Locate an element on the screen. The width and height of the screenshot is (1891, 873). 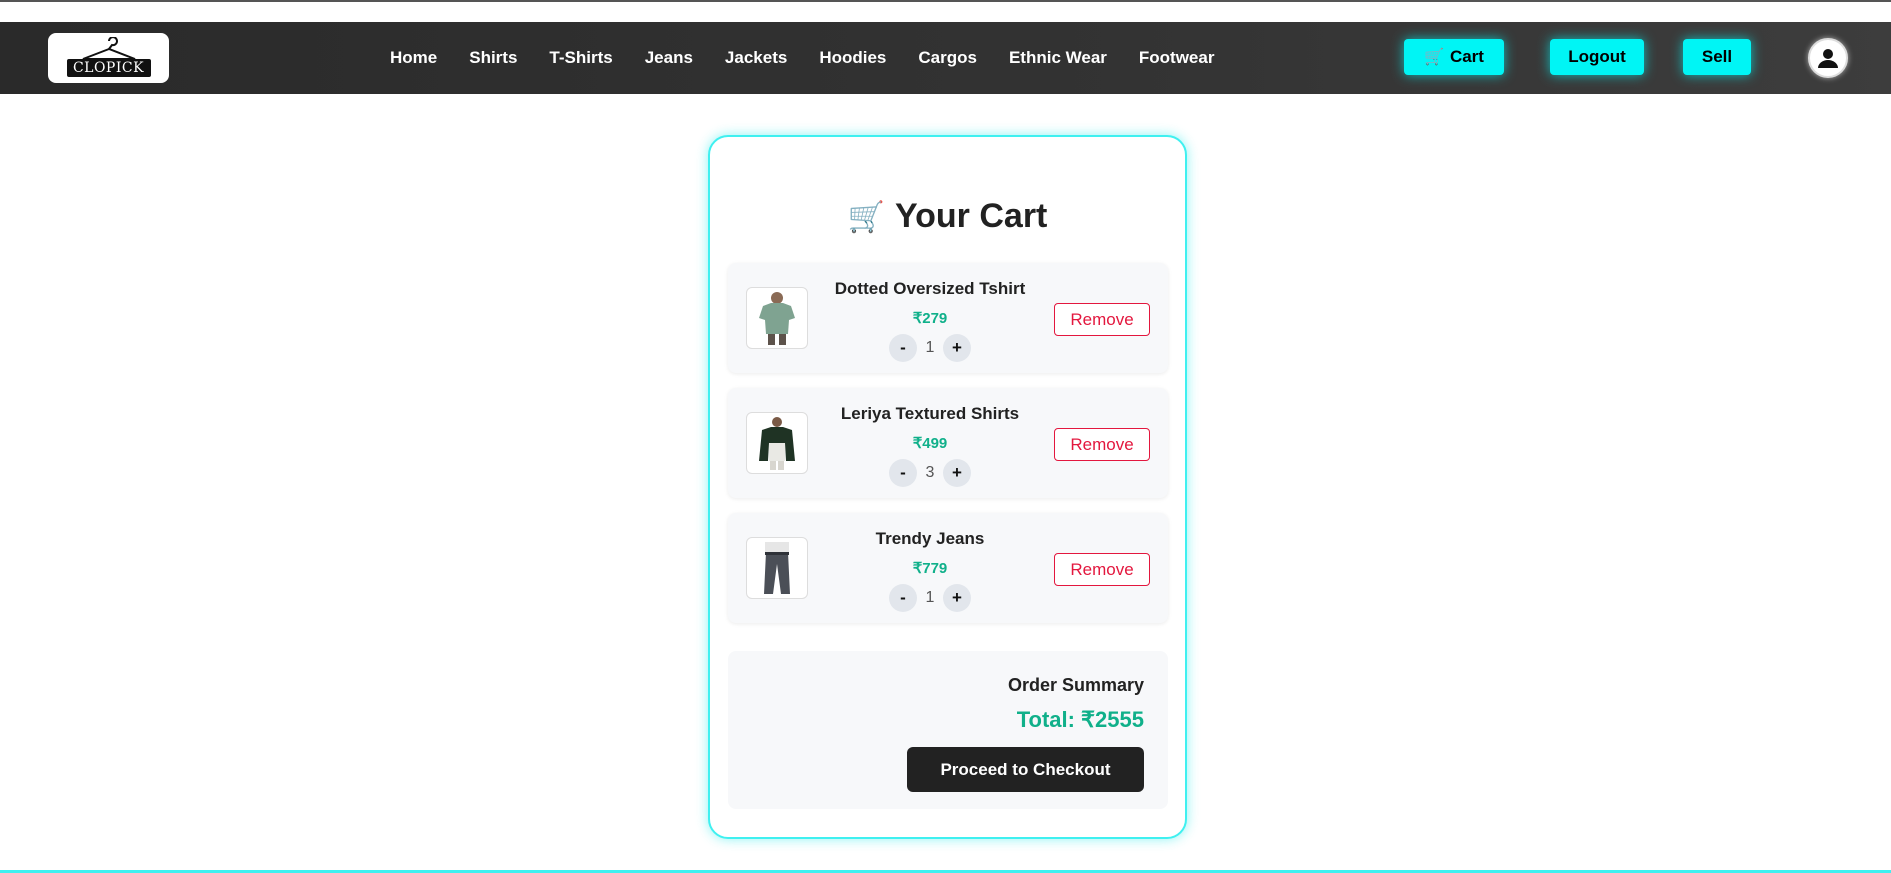
tshirt-icon is located at coordinates (777, 318).